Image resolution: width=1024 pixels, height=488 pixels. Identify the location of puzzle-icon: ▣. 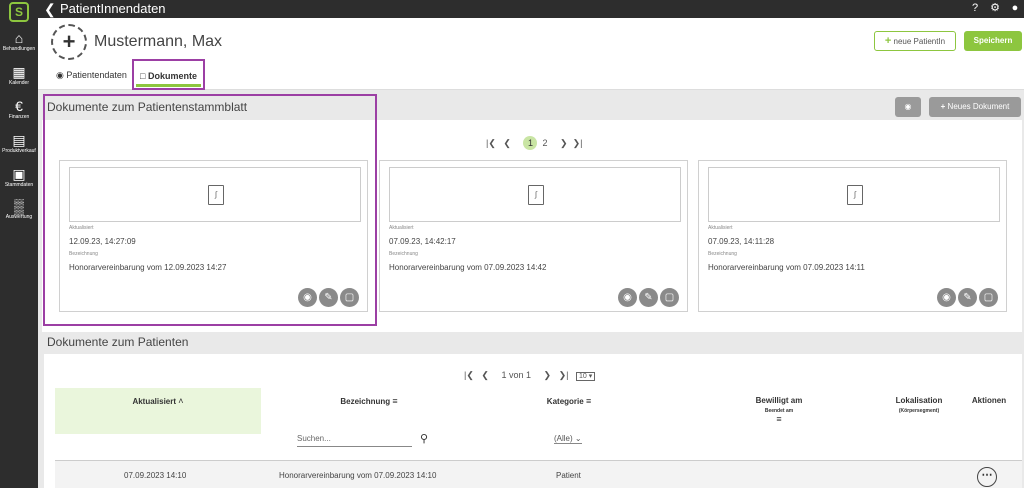
(19, 174).